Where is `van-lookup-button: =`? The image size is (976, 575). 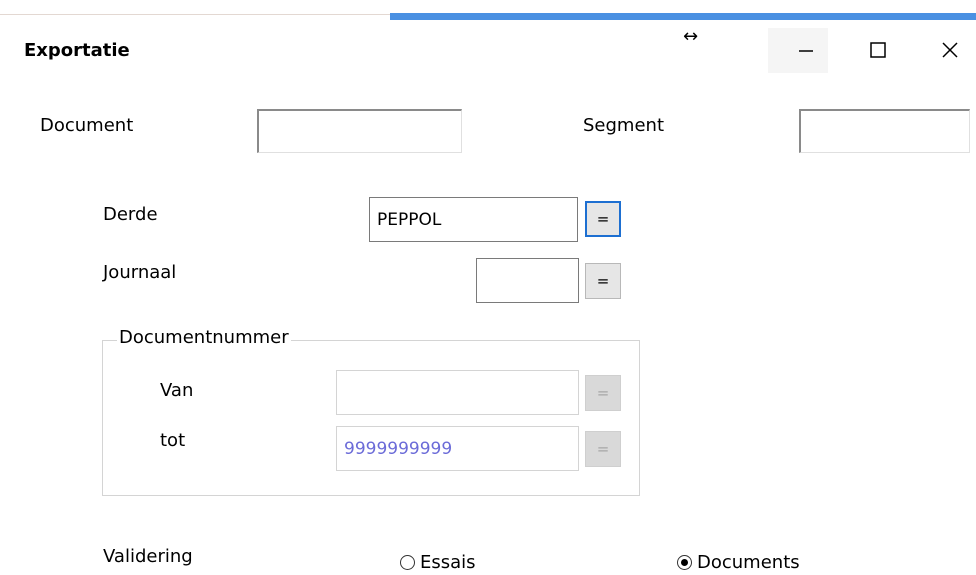 van-lookup-button: = is located at coordinates (603, 393).